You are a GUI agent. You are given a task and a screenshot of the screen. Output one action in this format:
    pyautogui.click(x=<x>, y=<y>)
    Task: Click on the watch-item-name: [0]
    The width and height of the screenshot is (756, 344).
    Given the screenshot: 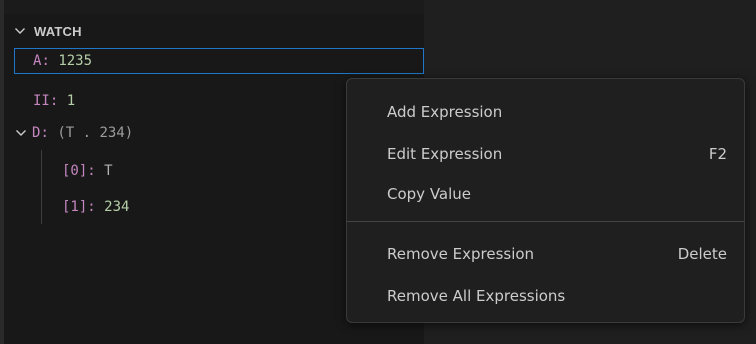 What is the action you would take?
    pyautogui.click(x=75, y=171)
    